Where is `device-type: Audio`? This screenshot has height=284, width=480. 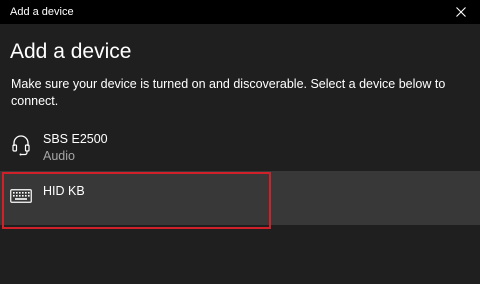 device-type: Audio is located at coordinates (59, 156).